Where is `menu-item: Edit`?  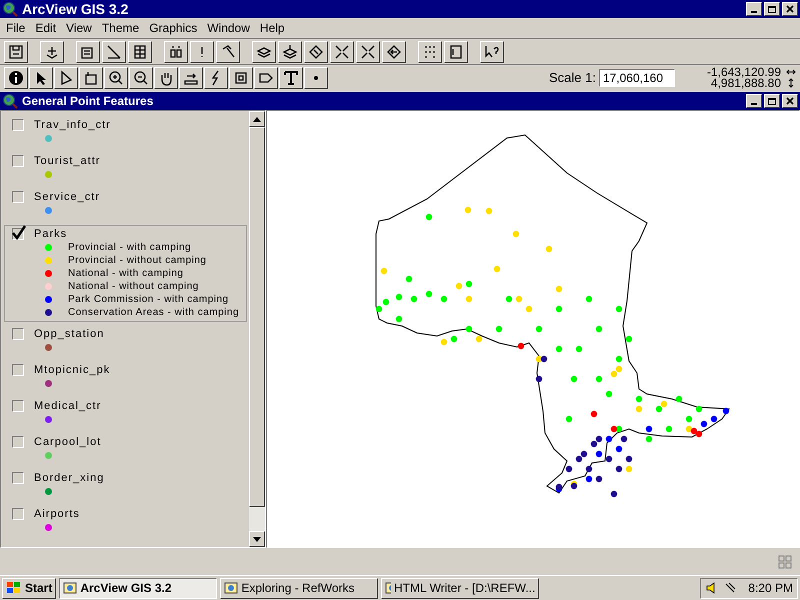 menu-item: Edit is located at coordinates (45, 28).